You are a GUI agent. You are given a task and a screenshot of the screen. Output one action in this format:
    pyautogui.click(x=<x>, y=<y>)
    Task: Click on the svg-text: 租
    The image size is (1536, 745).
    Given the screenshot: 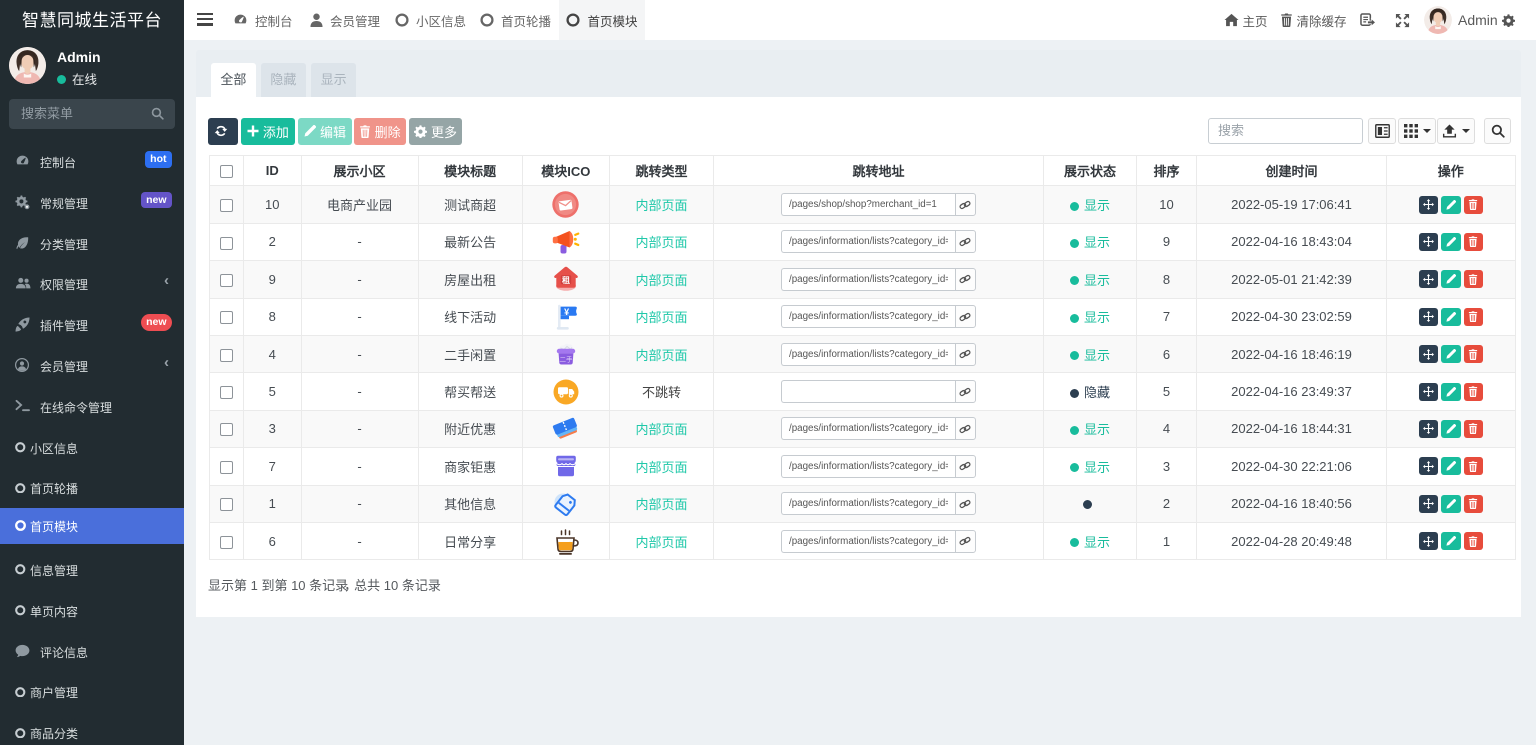 What is the action you would take?
    pyautogui.click(x=566, y=280)
    